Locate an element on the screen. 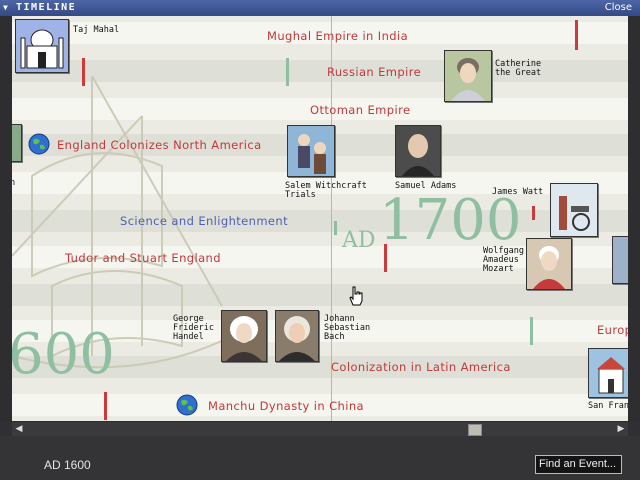  steam-engine-image is located at coordinates (574, 210).